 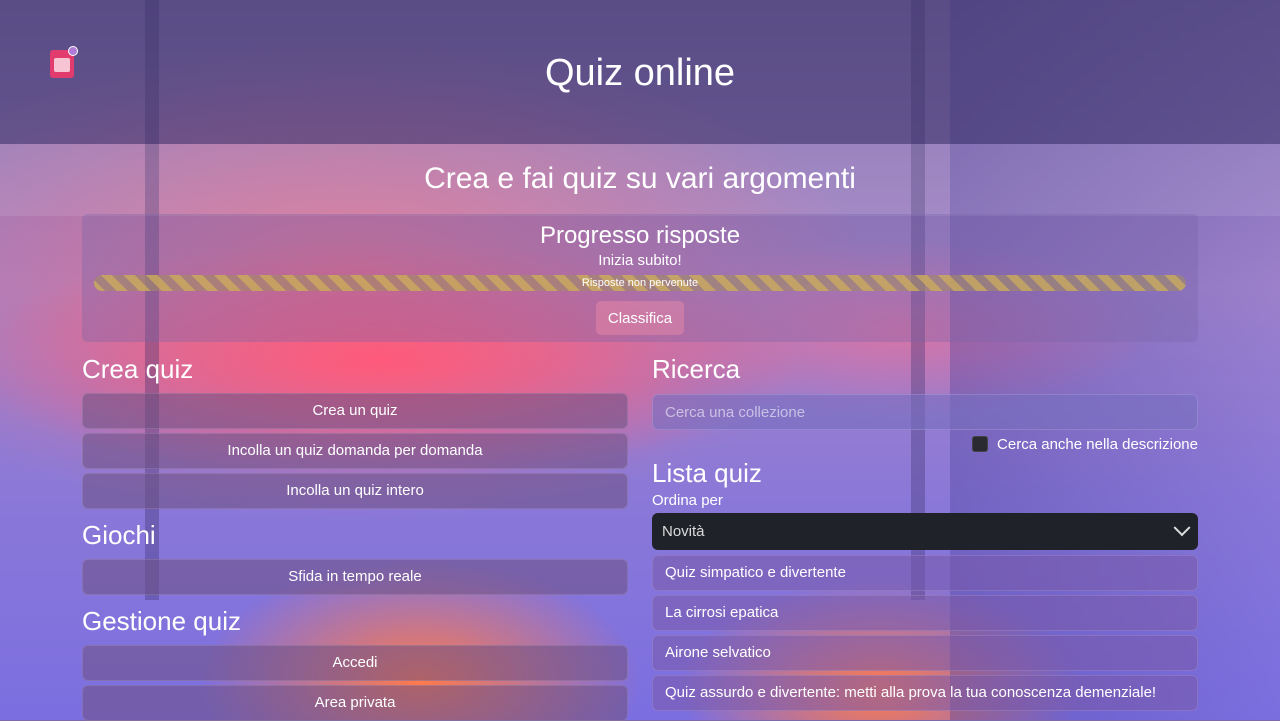 I want to click on ranking-button: Classifica, so click(x=640, y=318).